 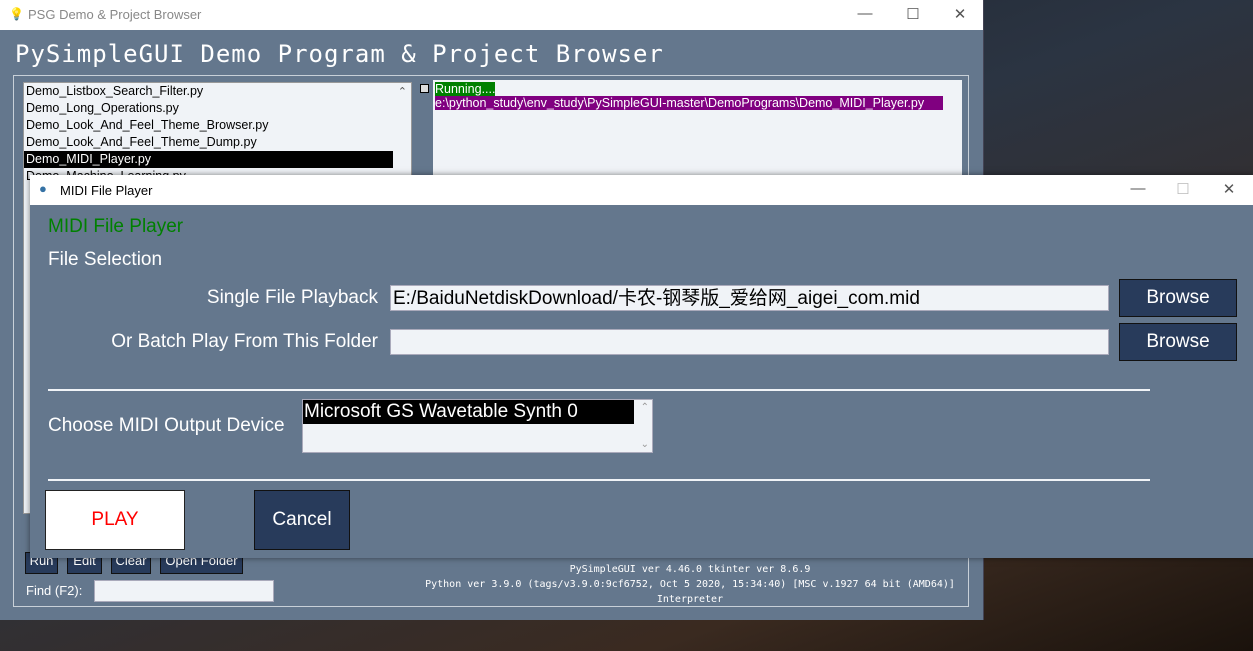 I want to click on python-icon: ●, so click(x=43, y=188).